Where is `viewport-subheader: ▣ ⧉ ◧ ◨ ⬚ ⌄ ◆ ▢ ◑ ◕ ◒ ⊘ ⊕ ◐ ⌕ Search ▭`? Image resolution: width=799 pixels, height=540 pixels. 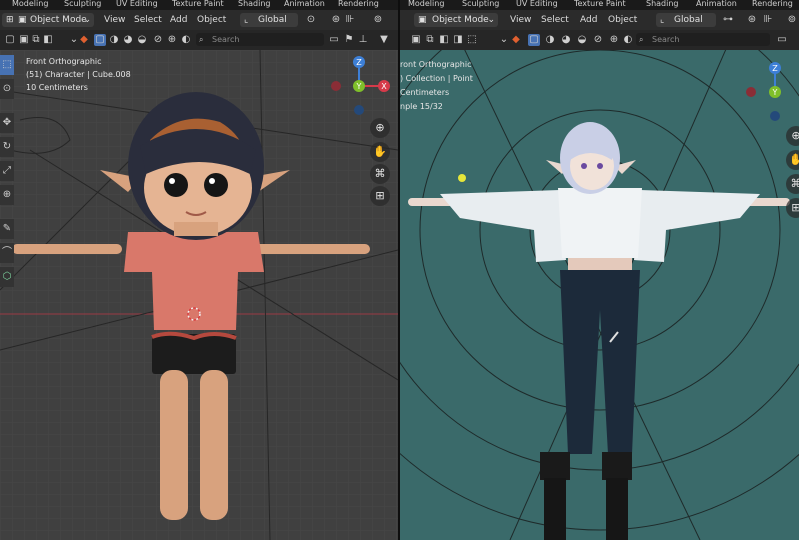 viewport-subheader: ▣ ⧉ ◧ ◨ ⬚ ⌄ ◆ ▢ ◑ ◕ ◒ ⊘ ⊕ ◐ ⌕ Search ▭ is located at coordinates (599, 40).